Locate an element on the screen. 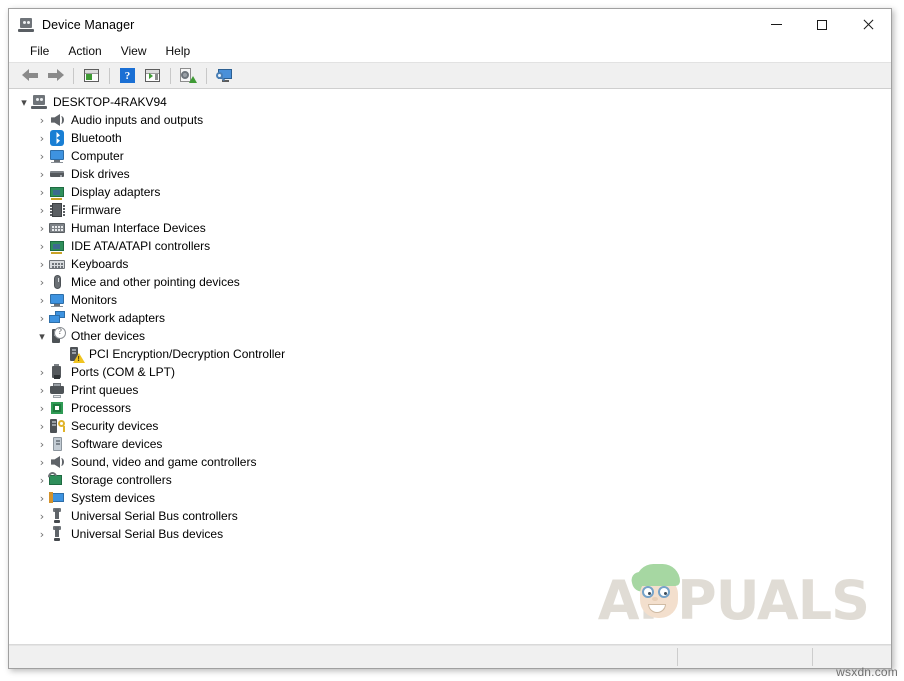 This screenshot has width=904, height=681. scan-for-hardware-changes-button is located at coordinates (224, 76).